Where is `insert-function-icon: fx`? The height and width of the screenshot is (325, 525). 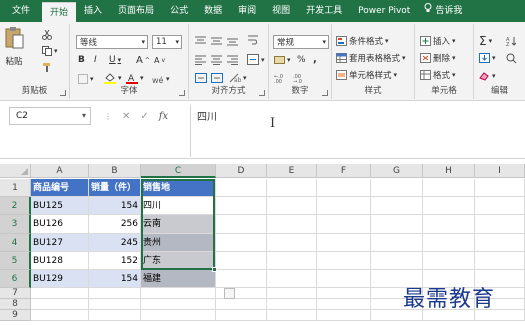 insert-function-icon: fx is located at coordinates (163, 116).